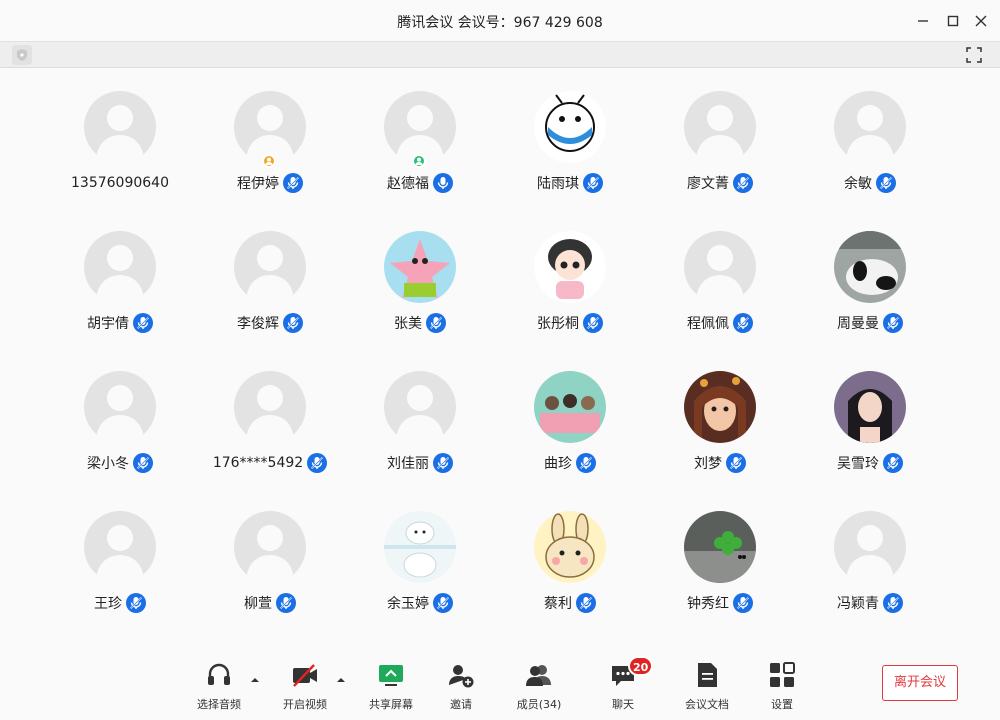 The height and width of the screenshot is (720, 1000). I want to click on participant-tile: 王珍, so click(120, 550).